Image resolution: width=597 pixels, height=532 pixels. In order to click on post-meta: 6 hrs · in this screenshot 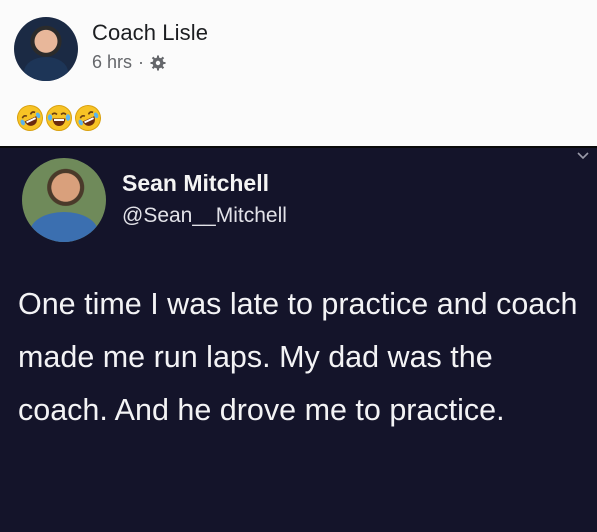, I will do `click(129, 62)`.